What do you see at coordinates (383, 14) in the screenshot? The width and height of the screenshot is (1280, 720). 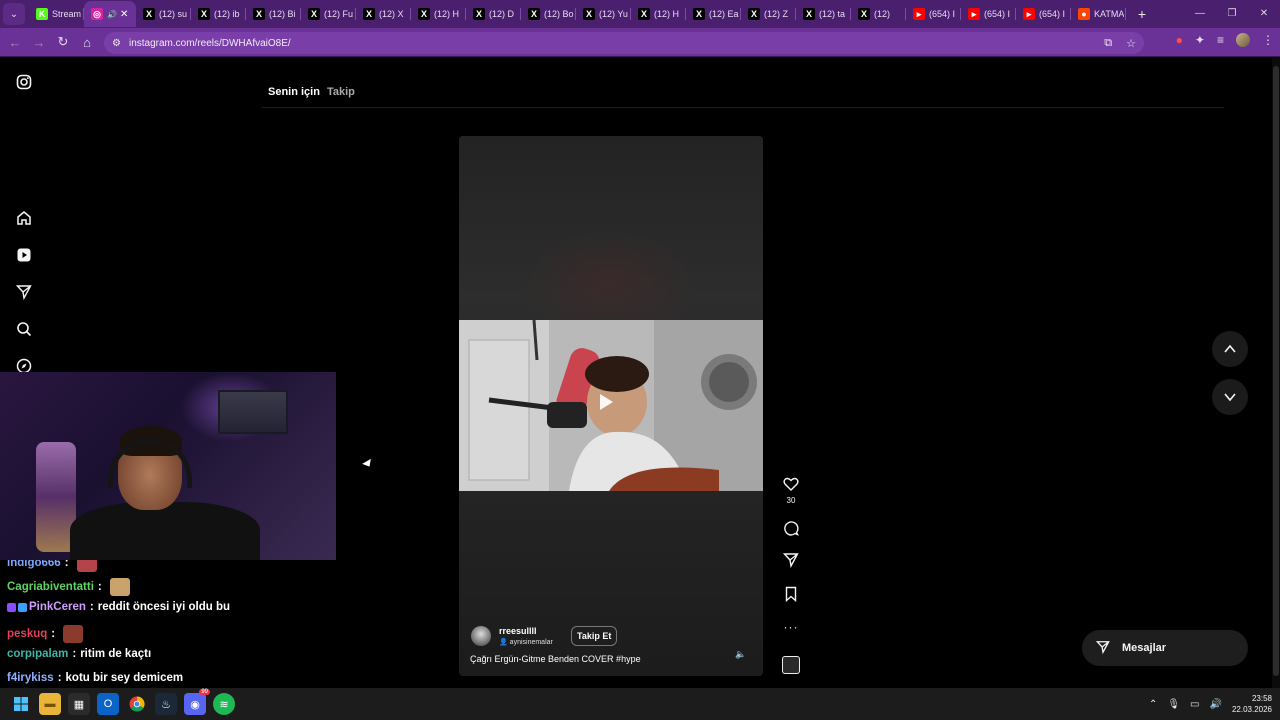 I see `browser-tab: X (12) X` at bounding box center [383, 14].